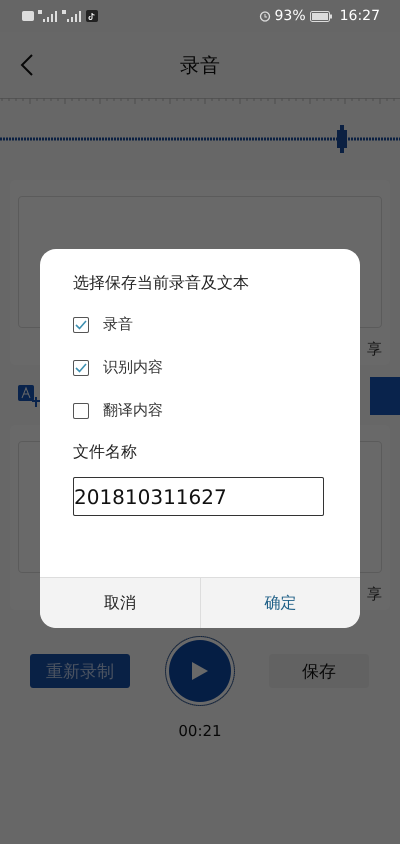  What do you see at coordinates (27, 65) in the screenshot?
I see `back-icon` at bounding box center [27, 65].